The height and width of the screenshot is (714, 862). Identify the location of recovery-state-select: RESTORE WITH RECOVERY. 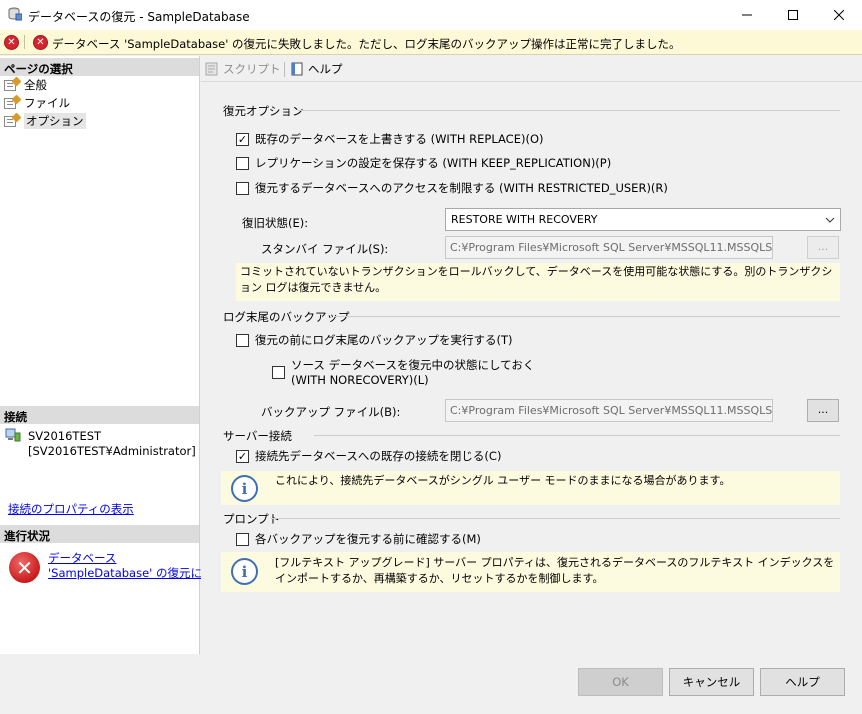
(643, 219).